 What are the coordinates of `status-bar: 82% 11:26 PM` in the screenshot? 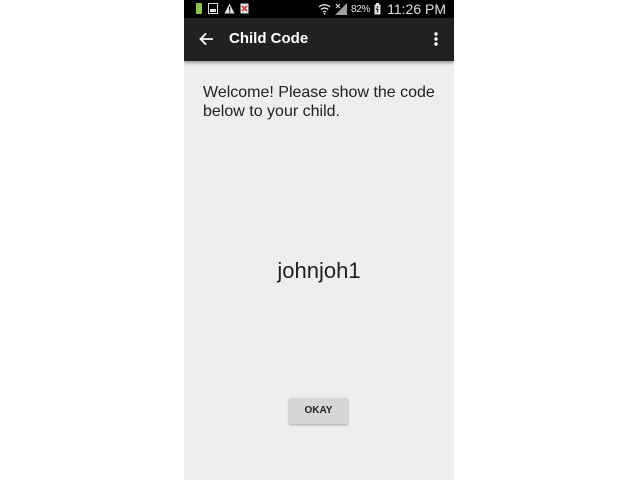 It's located at (319, 9).